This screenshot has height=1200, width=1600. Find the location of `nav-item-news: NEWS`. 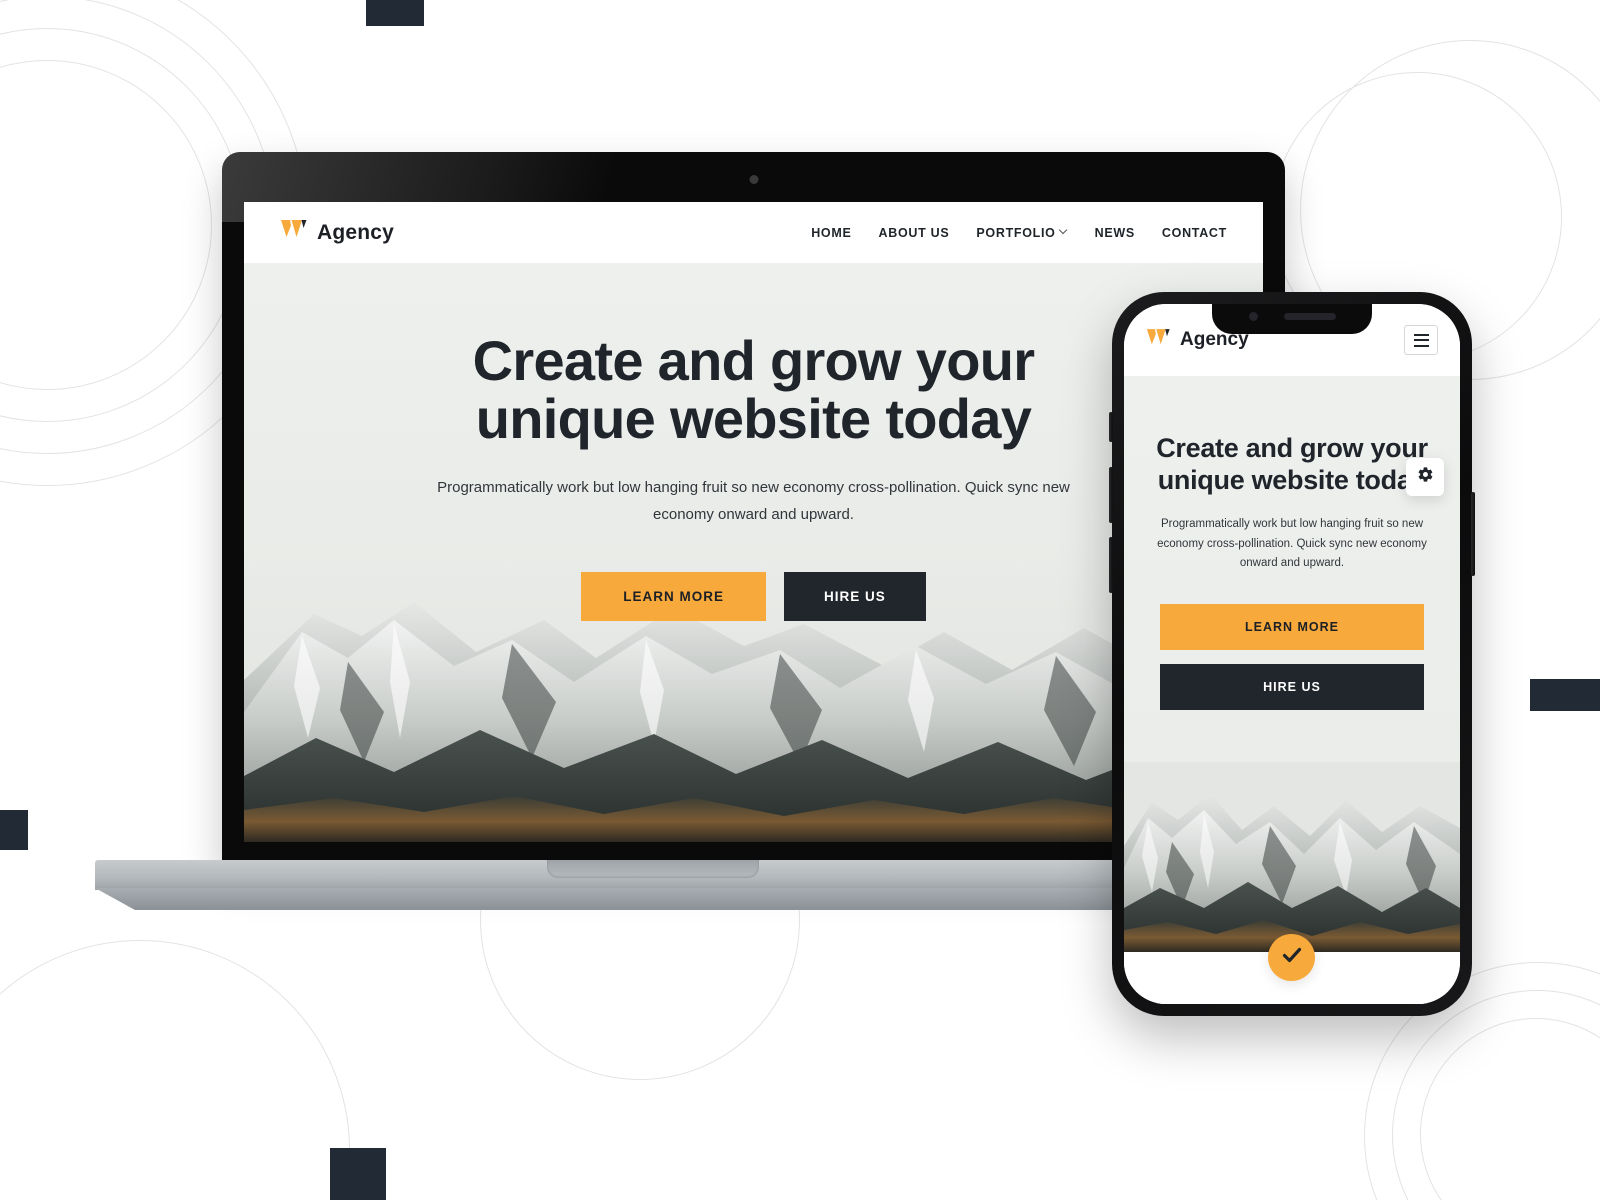

nav-item-news: NEWS is located at coordinates (1115, 233).